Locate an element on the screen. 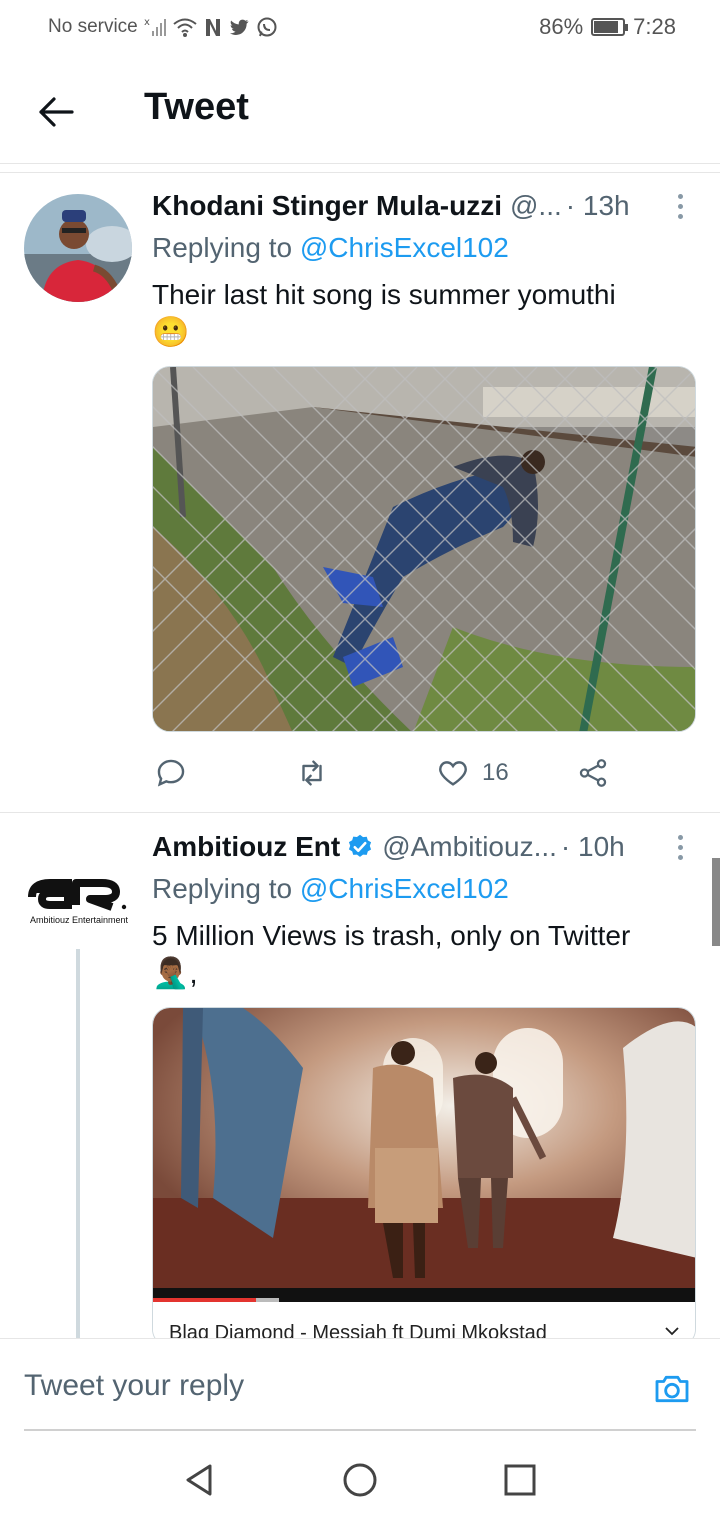  whatsapp-icon is located at coordinates (267, 27).